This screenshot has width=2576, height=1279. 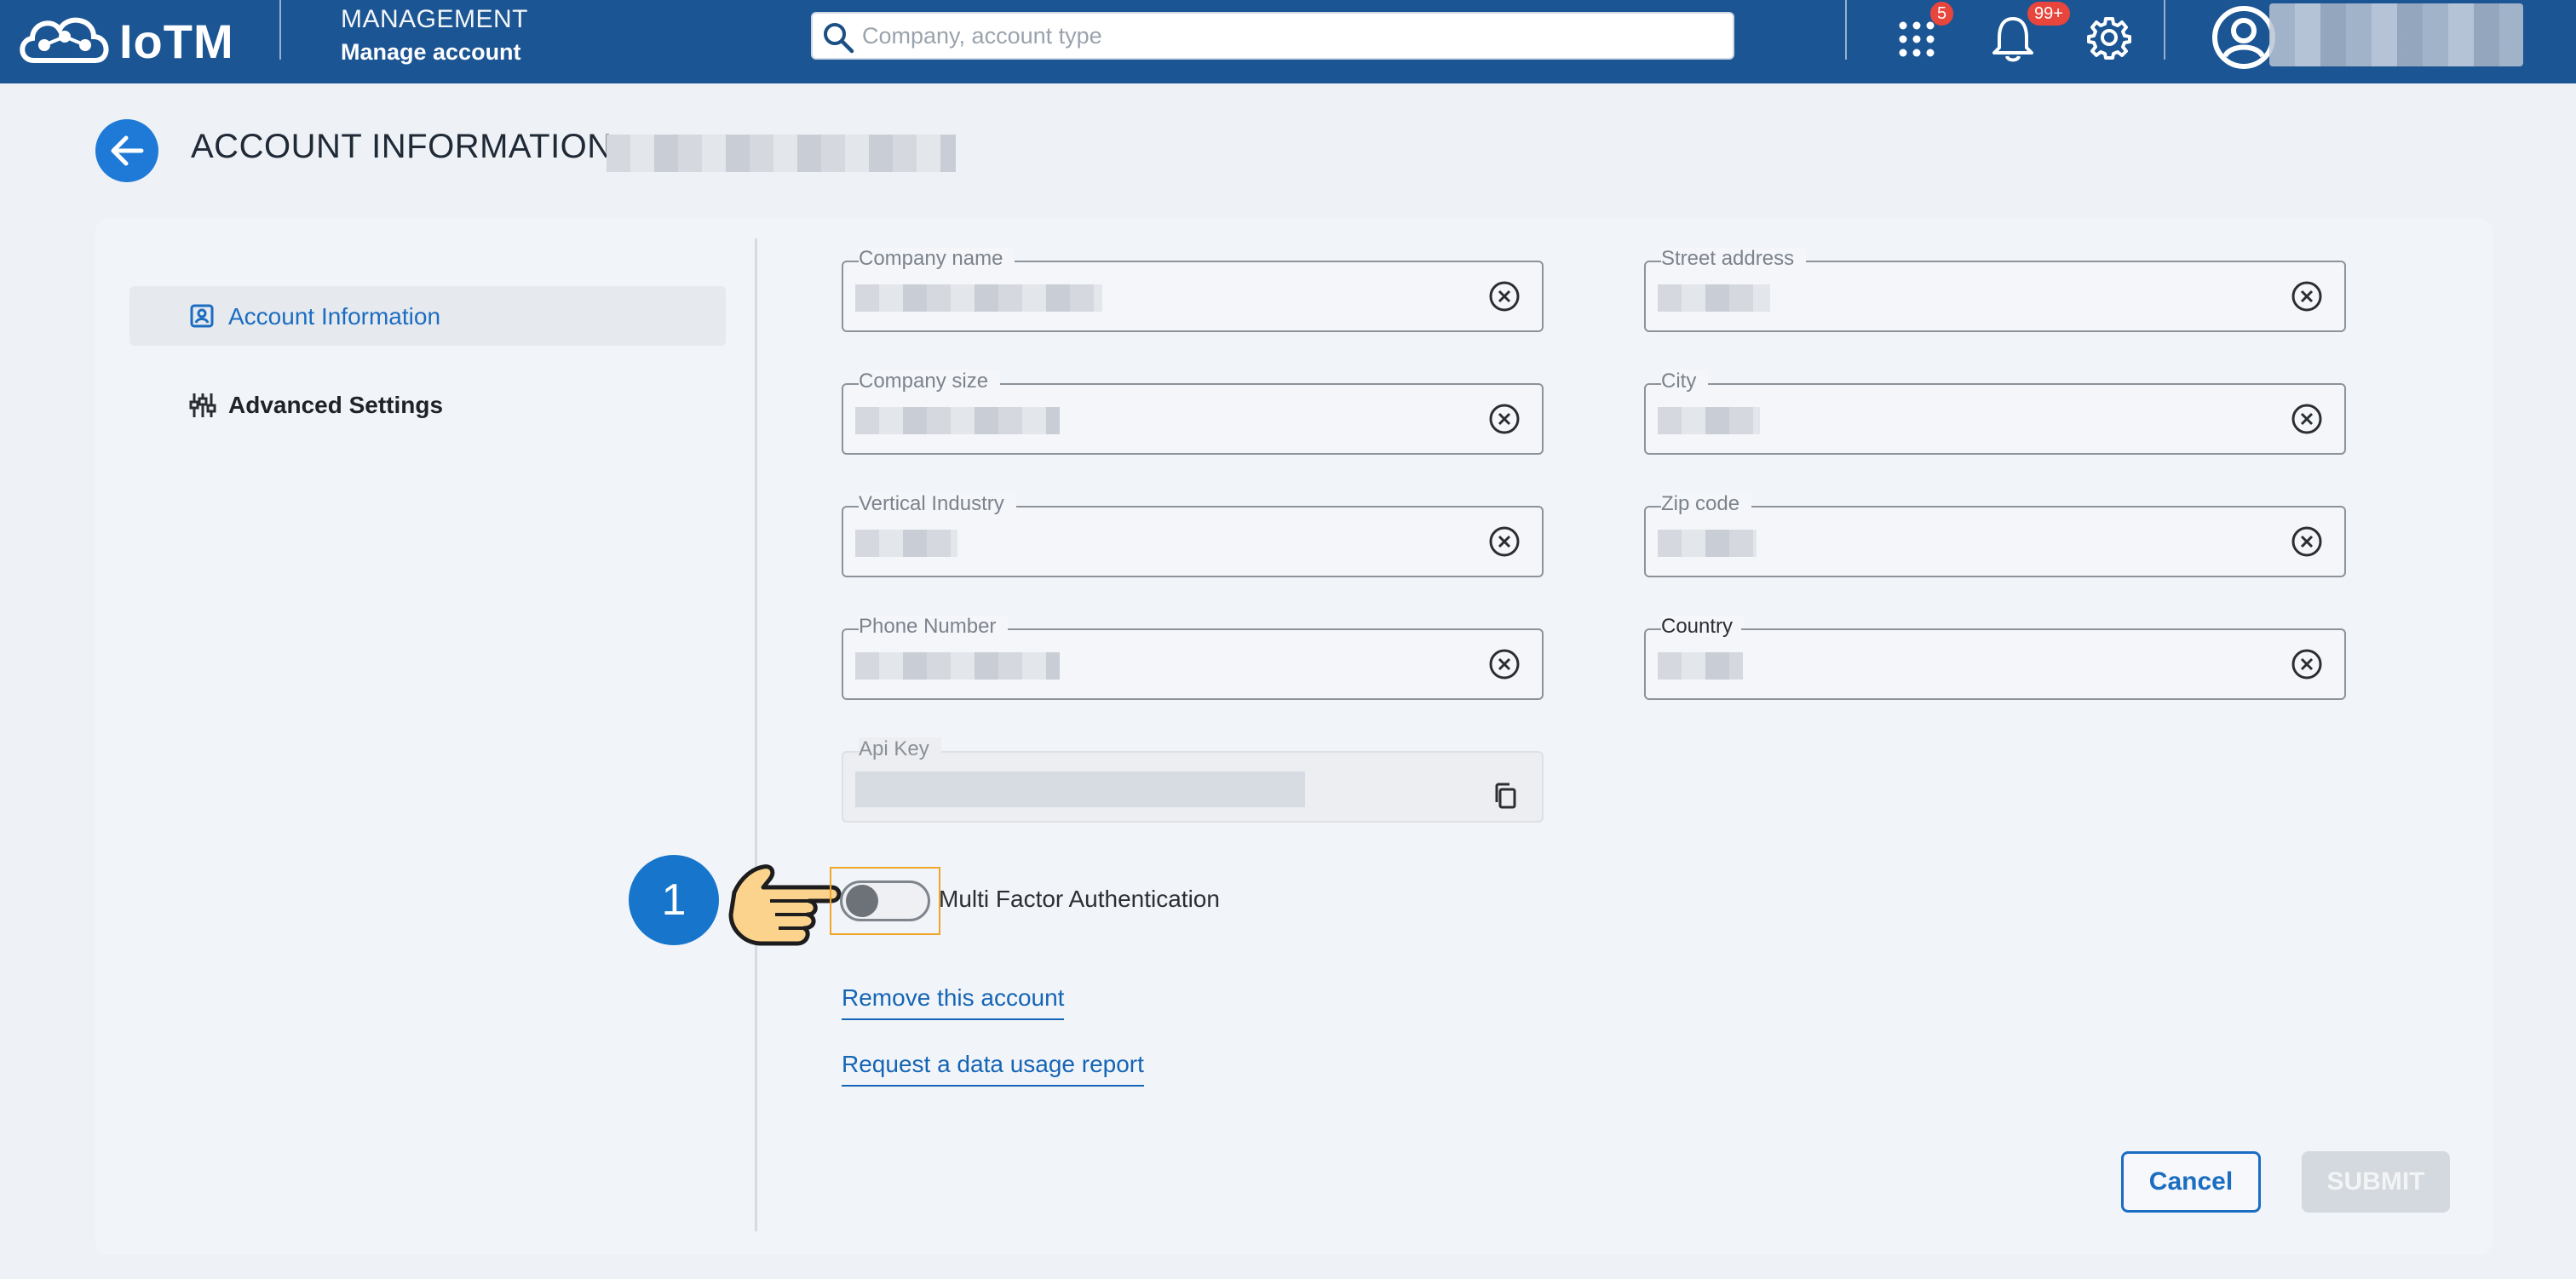 What do you see at coordinates (64, 40) in the screenshot?
I see `cloud-logo-icon` at bounding box center [64, 40].